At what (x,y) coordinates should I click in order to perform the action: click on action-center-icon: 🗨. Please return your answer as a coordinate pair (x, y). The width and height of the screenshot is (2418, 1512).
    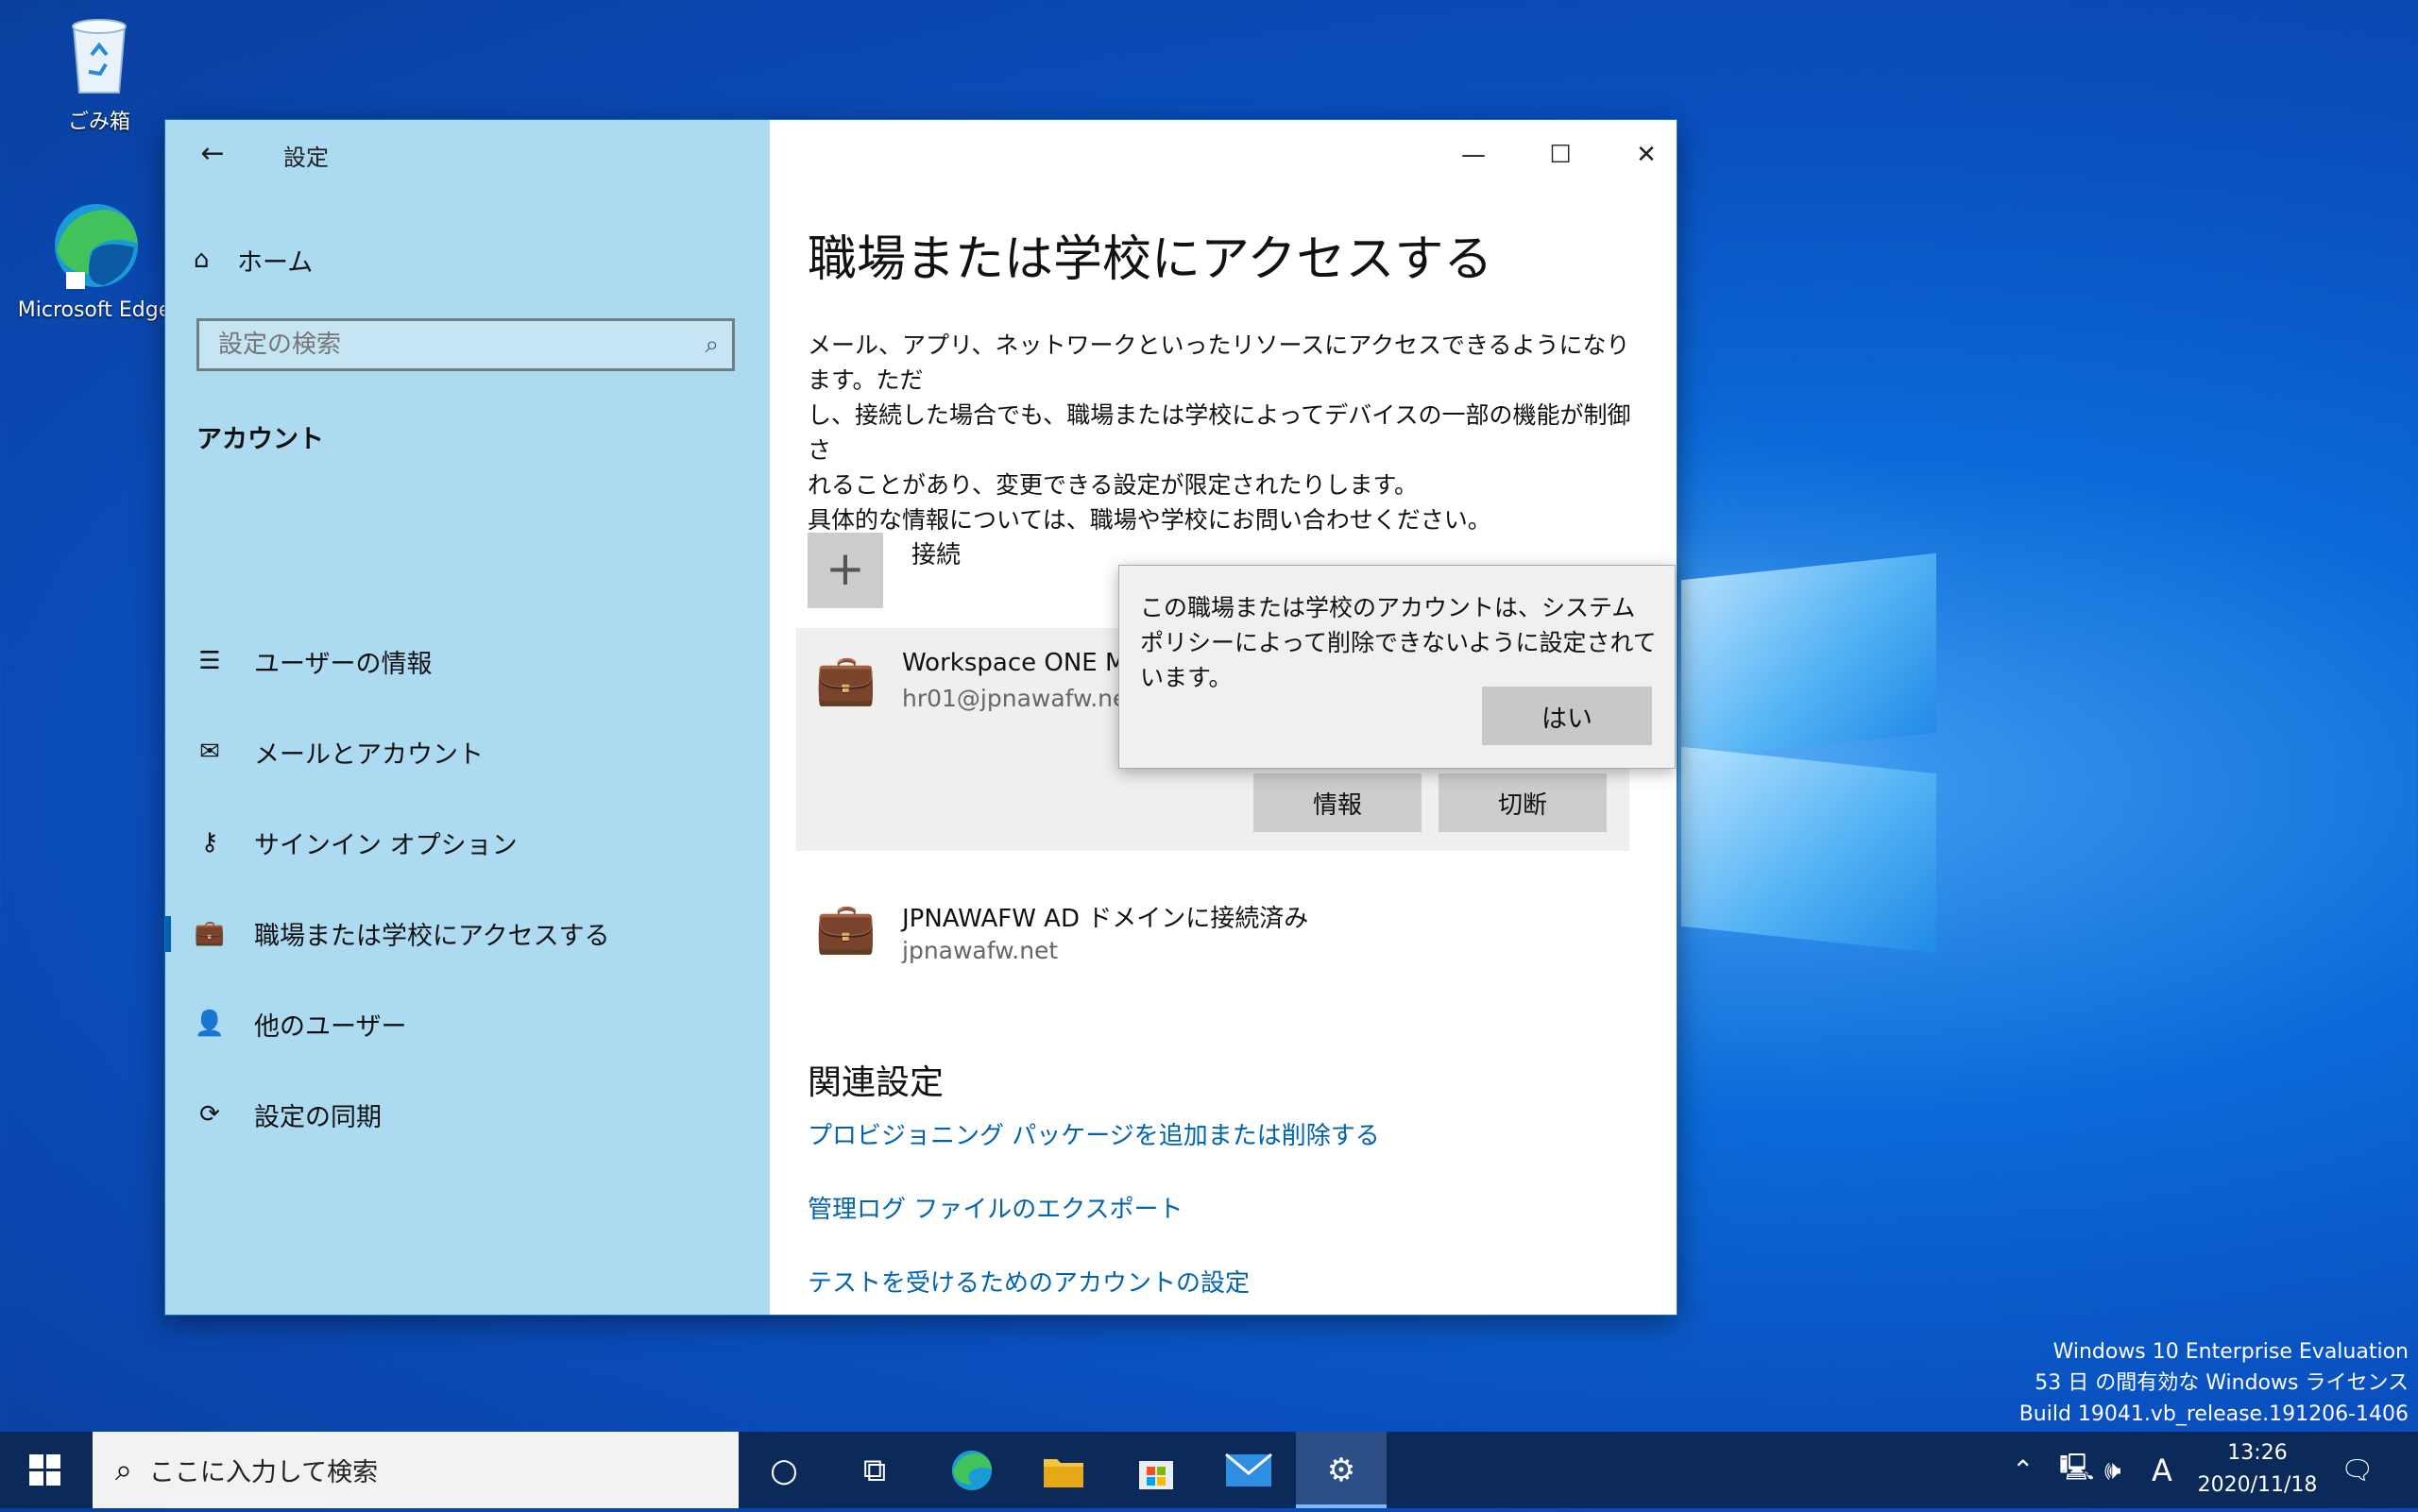
    Looking at the image, I should click on (2358, 1470).